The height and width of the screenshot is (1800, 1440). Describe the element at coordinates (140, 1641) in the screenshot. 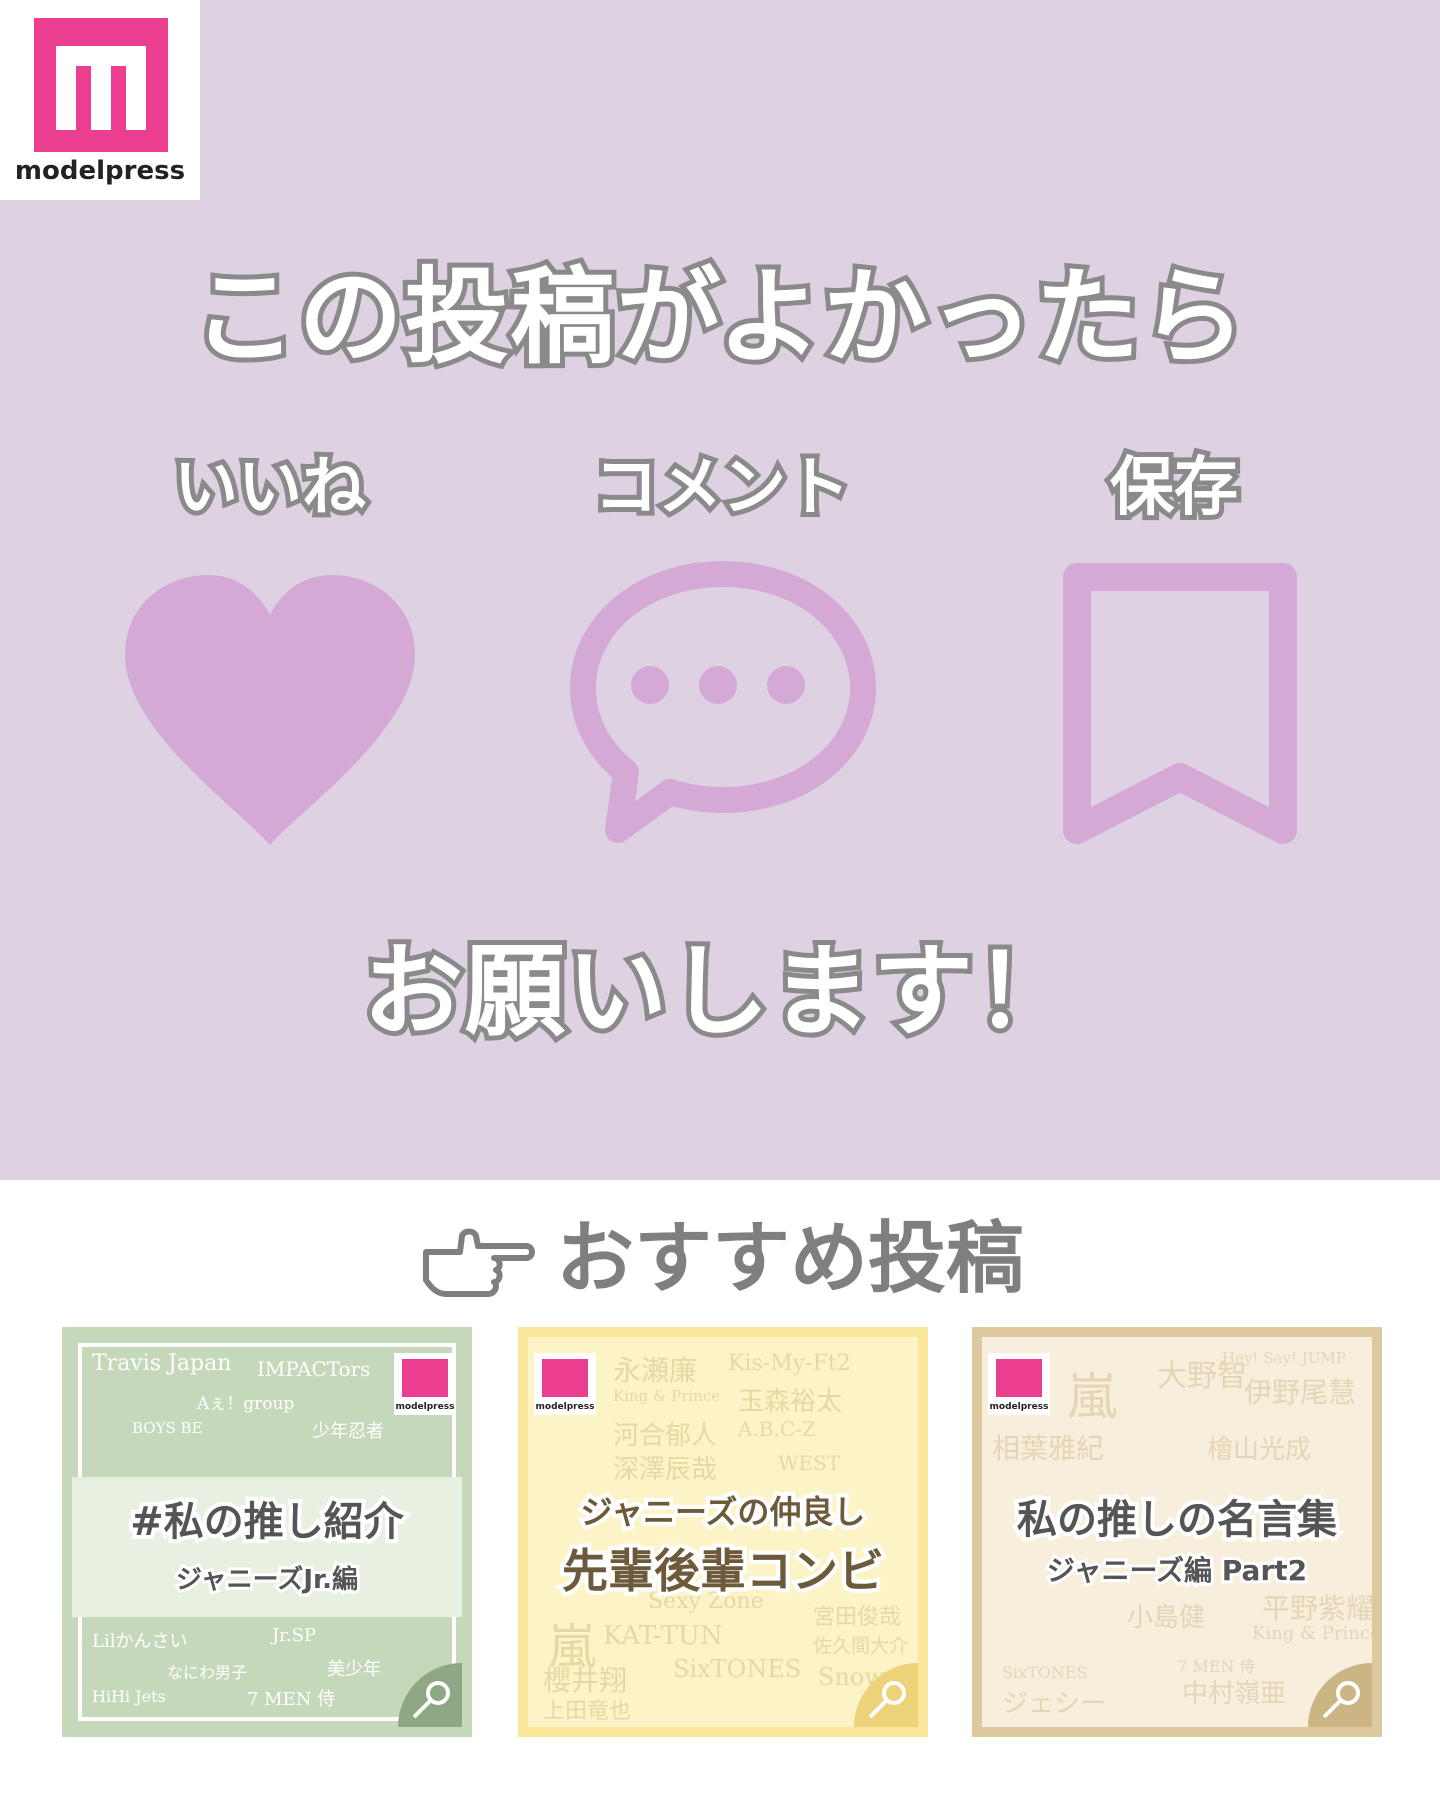

I see `bg-word: Lilかんさい` at that location.